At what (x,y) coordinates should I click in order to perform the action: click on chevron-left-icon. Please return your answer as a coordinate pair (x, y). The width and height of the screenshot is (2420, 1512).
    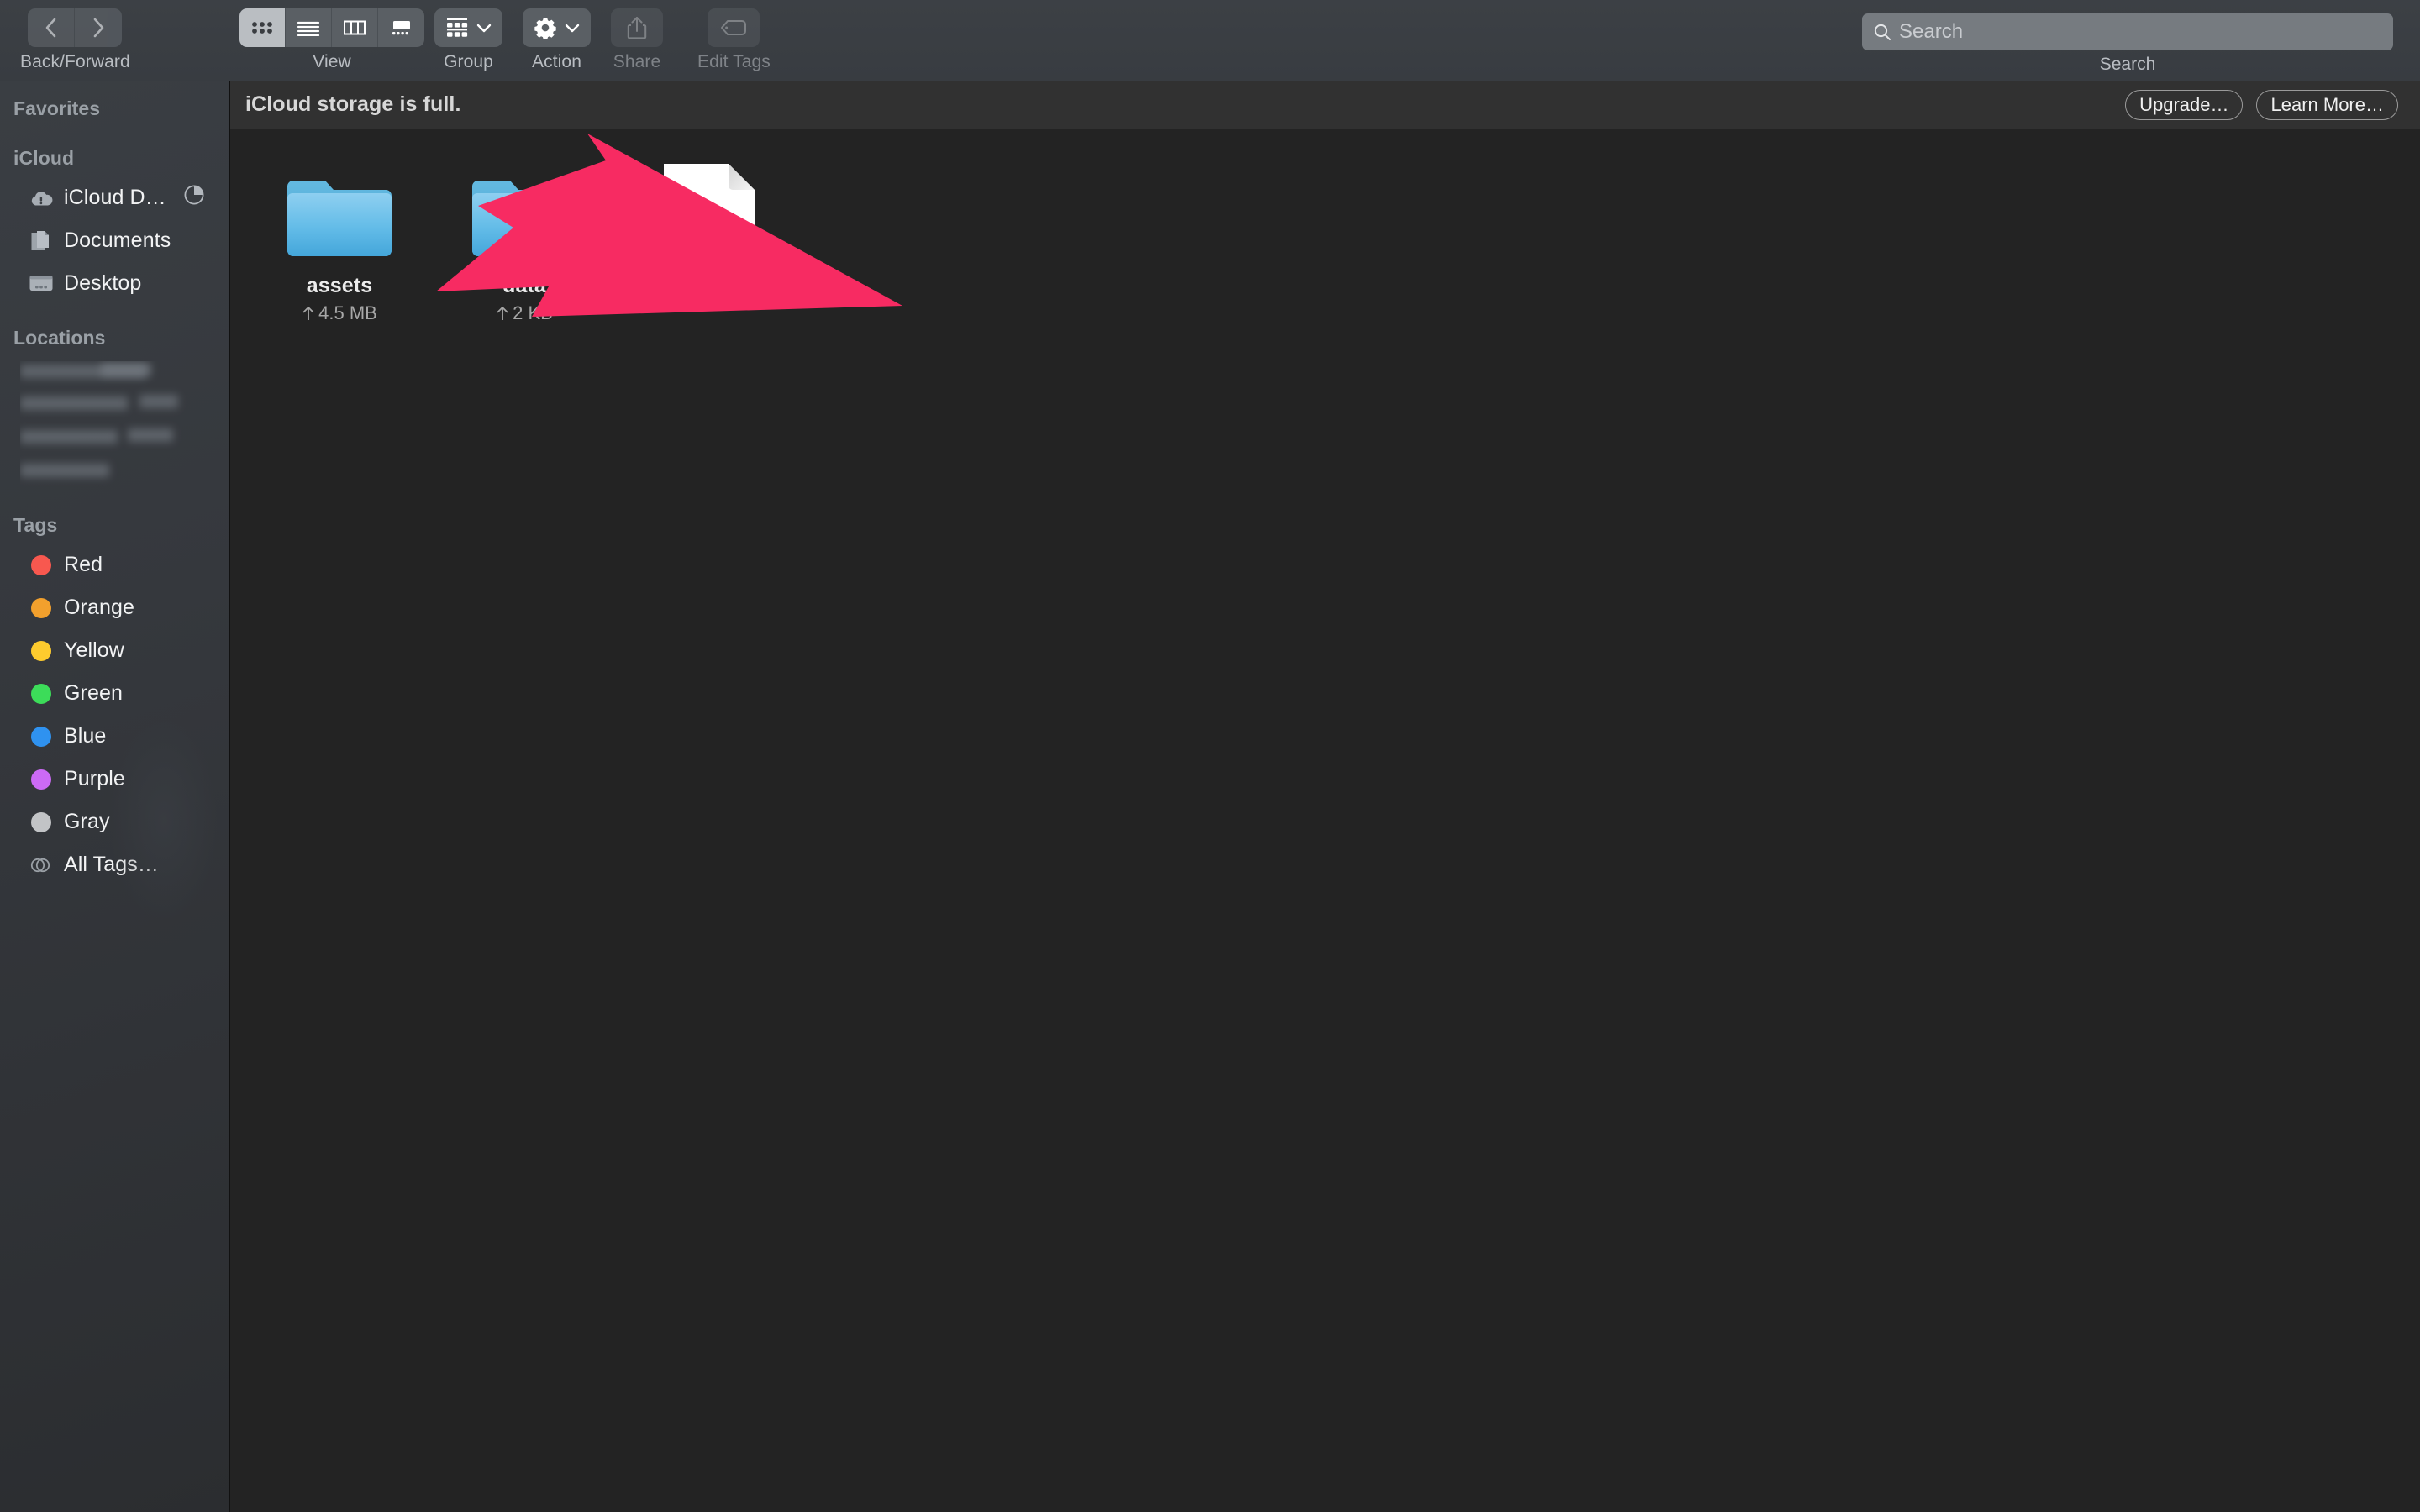
    Looking at the image, I should click on (51, 28).